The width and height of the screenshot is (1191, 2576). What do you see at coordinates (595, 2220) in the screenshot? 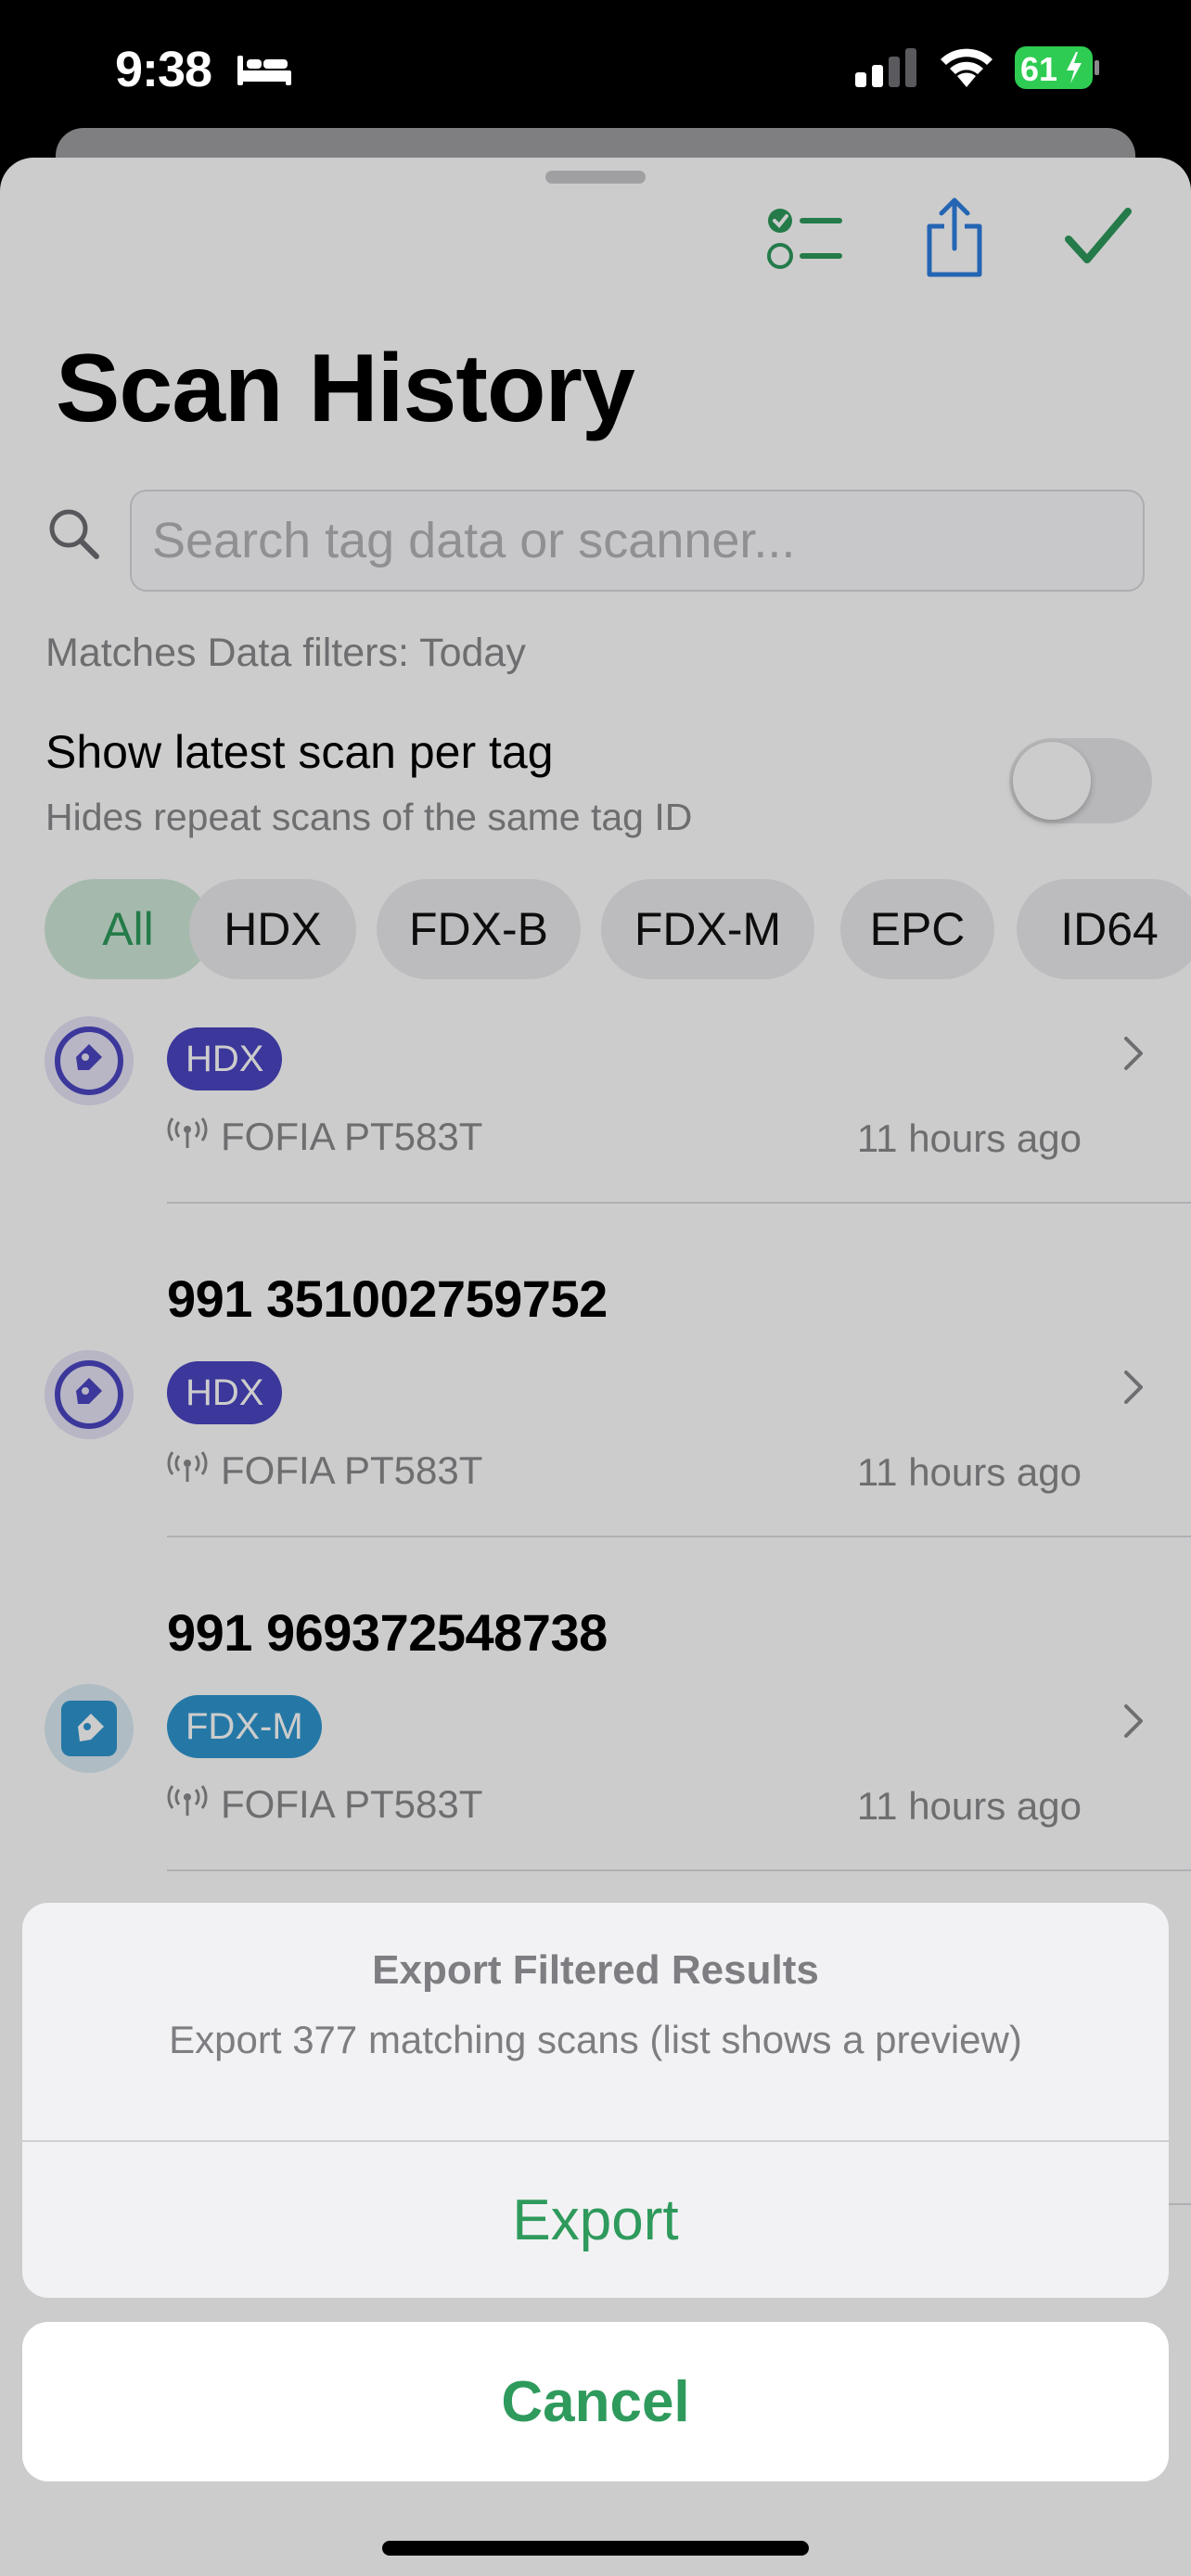
I see `export-button: Export` at bounding box center [595, 2220].